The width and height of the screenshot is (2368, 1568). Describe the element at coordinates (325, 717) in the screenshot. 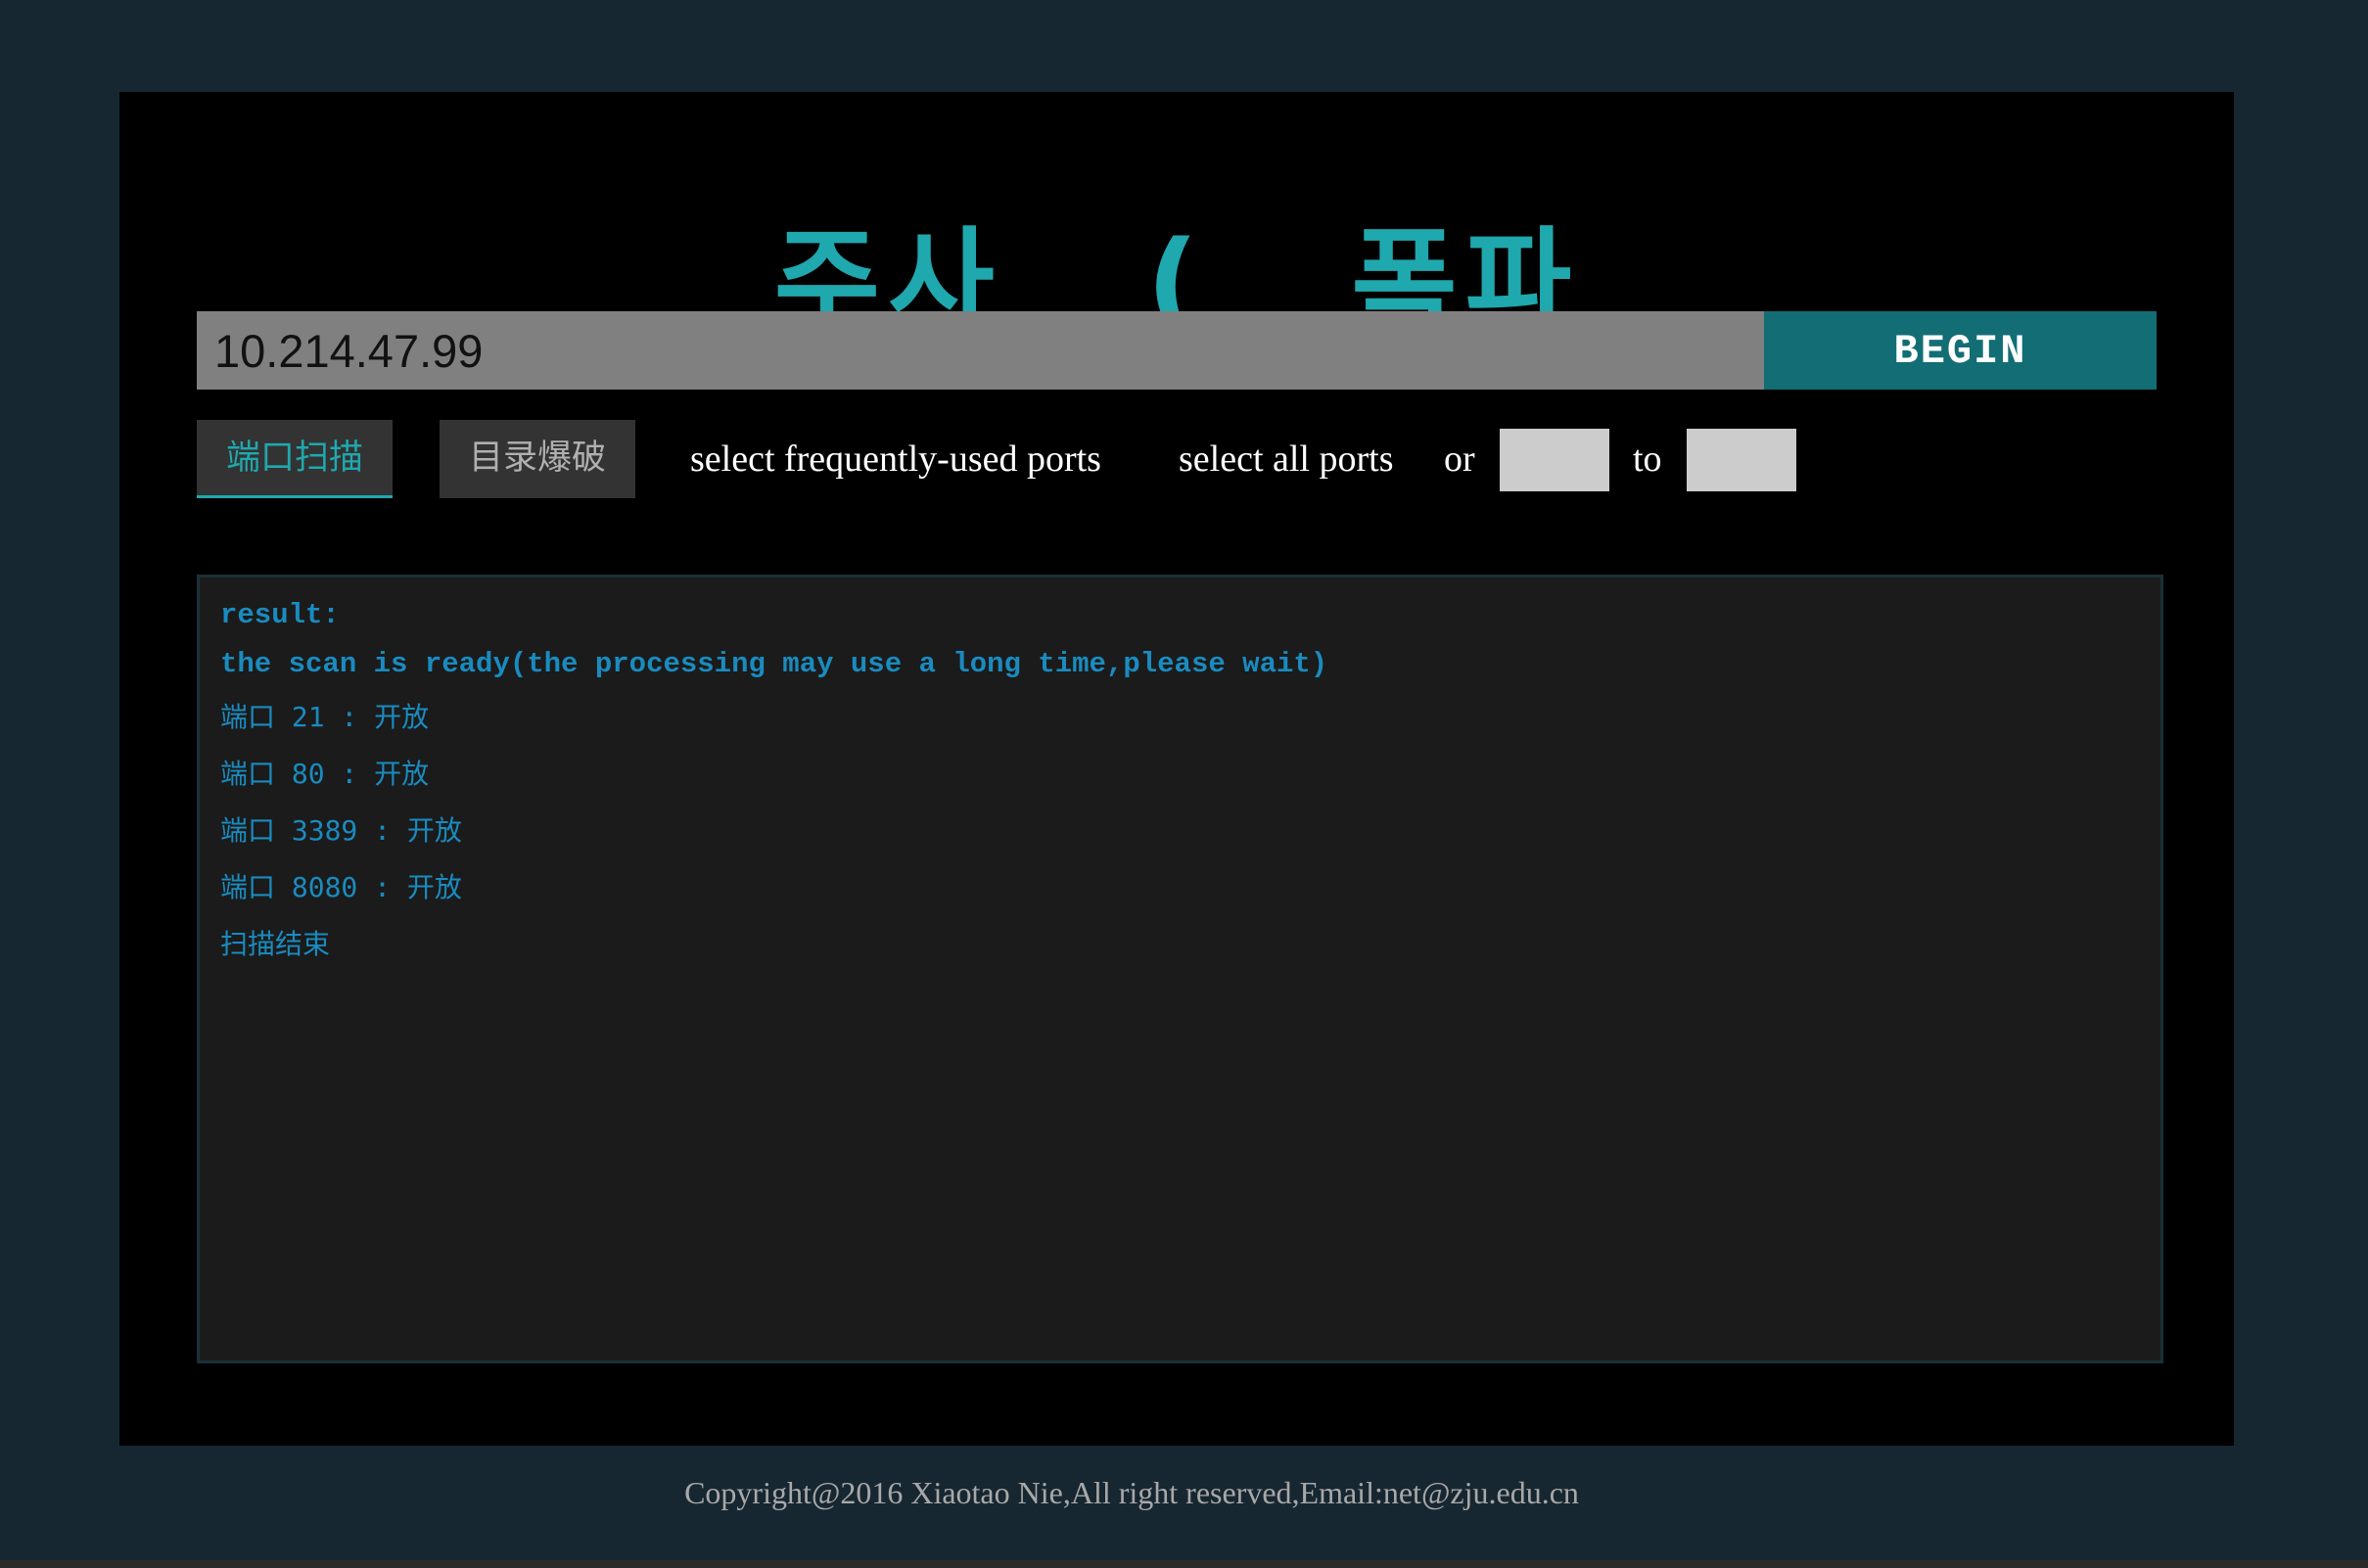

I see `result-line: 端口 21 : 开放` at that location.